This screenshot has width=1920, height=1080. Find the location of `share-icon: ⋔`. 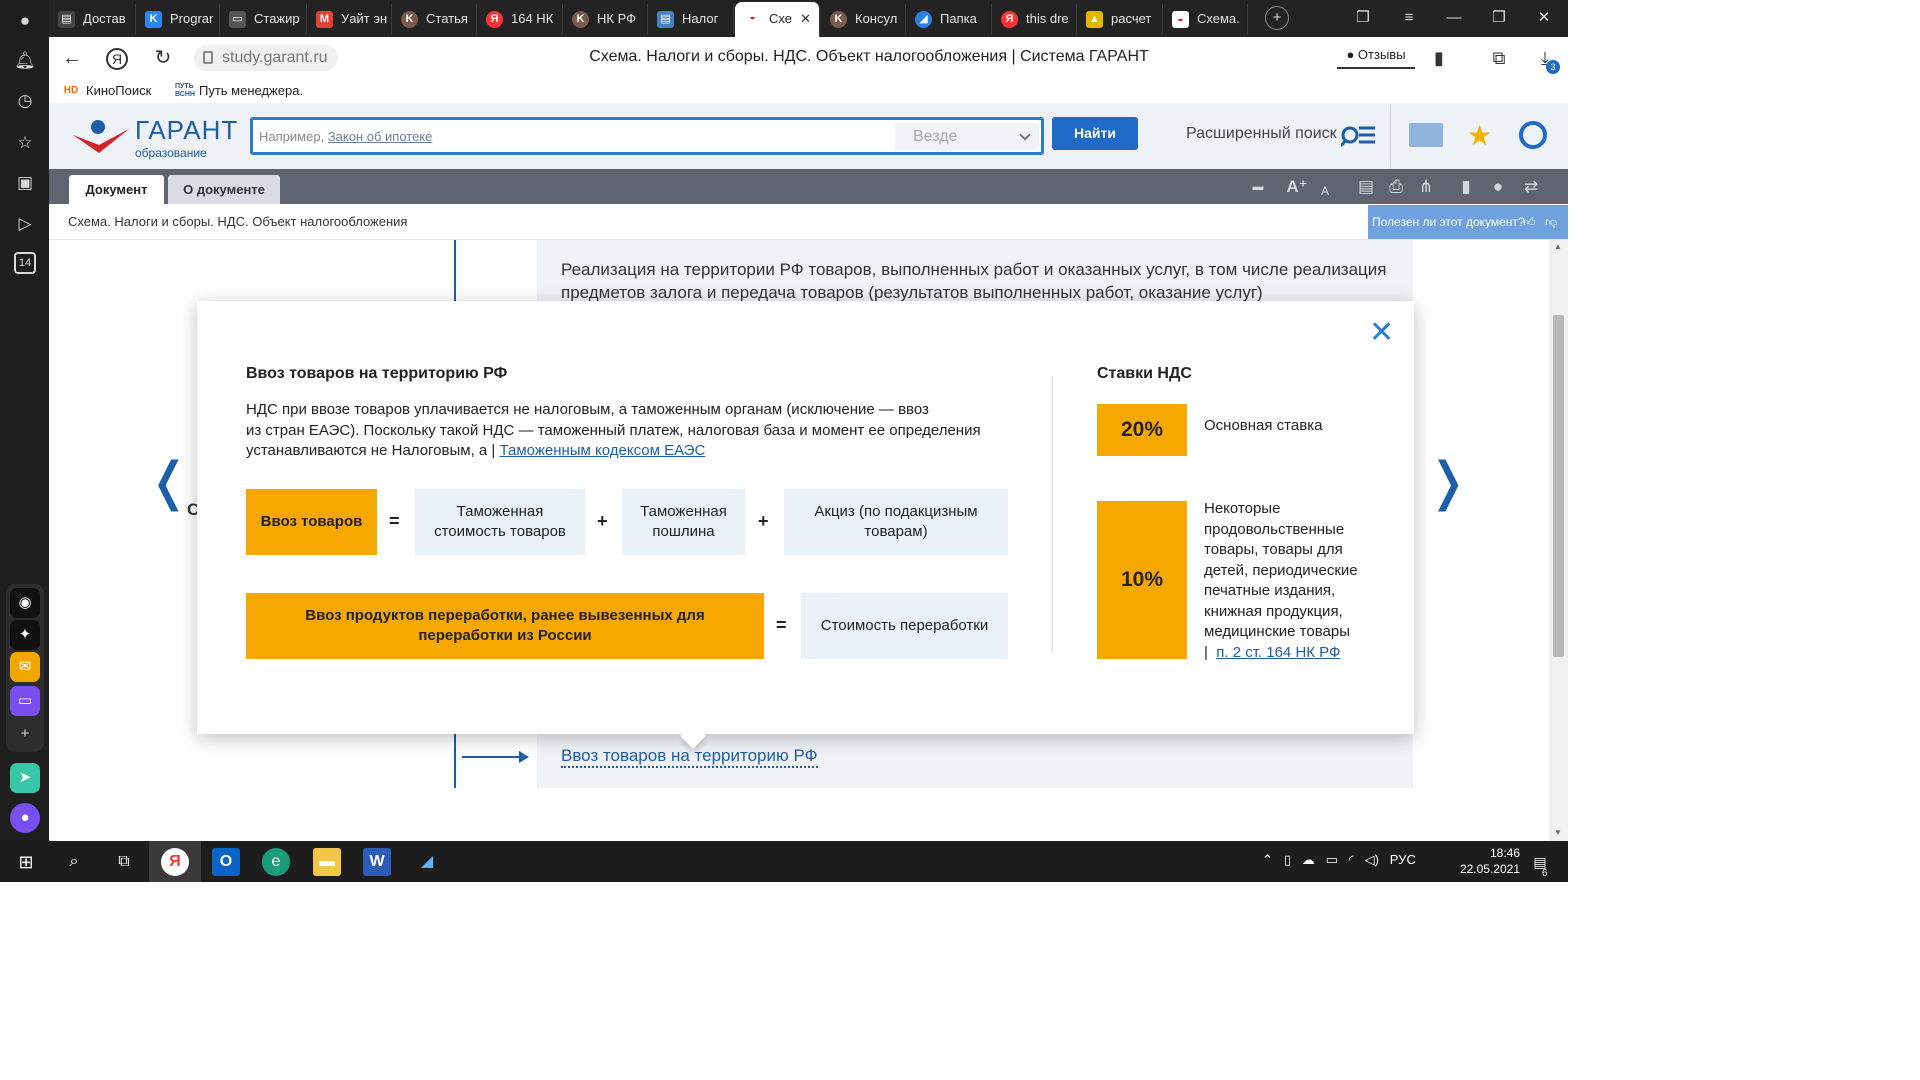

share-icon: ⋔ is located at coordinates (1426, 187).